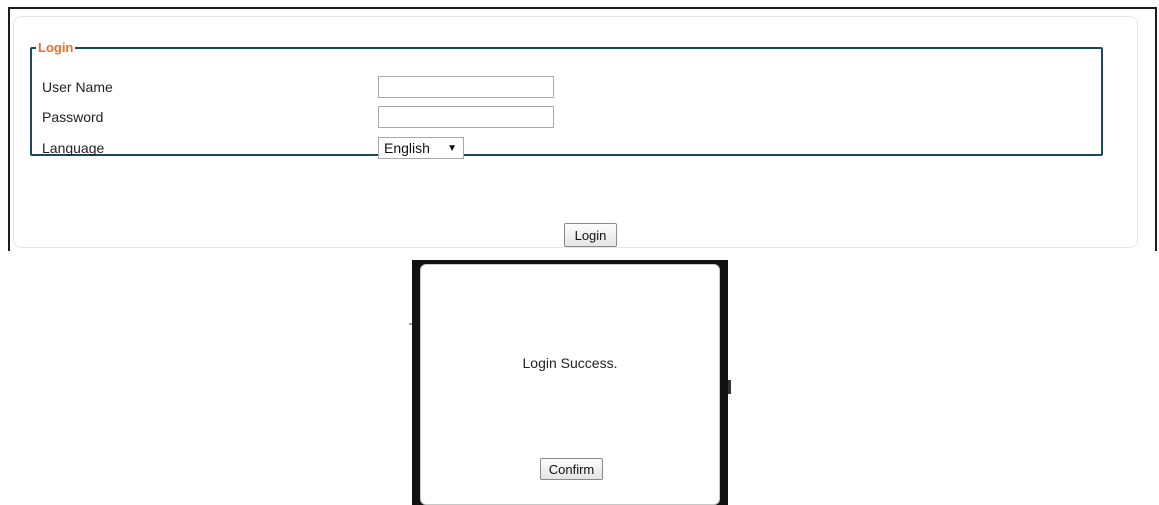  Describe the element at coordinates (571, 469) in the screenshot. I see `confirm-button: Confirm` at that location.